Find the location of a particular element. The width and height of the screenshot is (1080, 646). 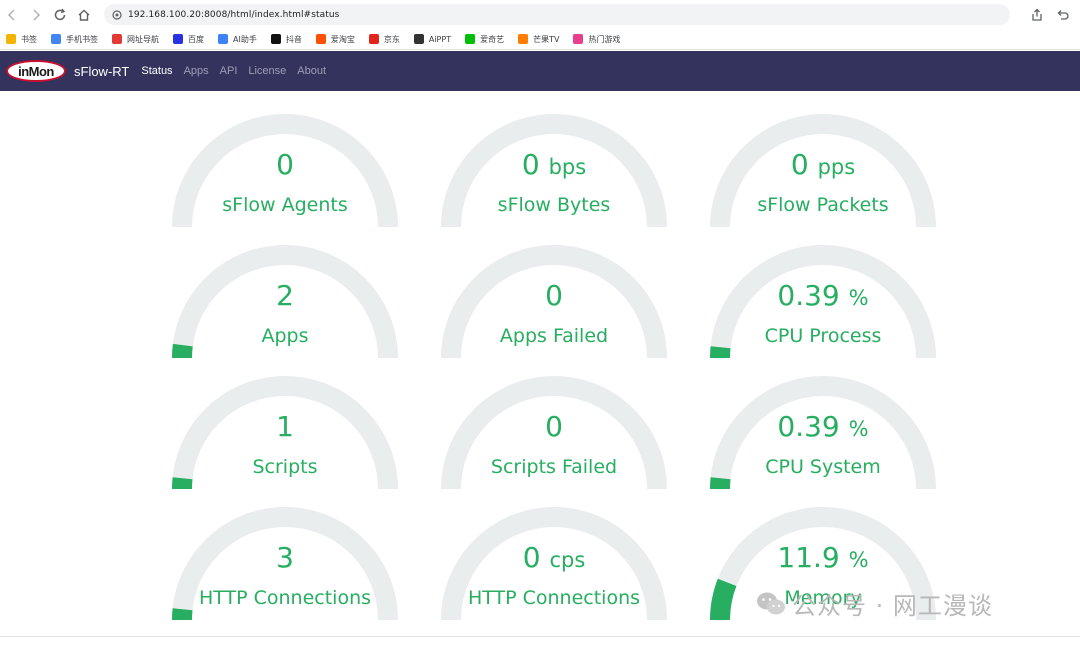

nav-apps: Apps is located at coordinates (196, 71).